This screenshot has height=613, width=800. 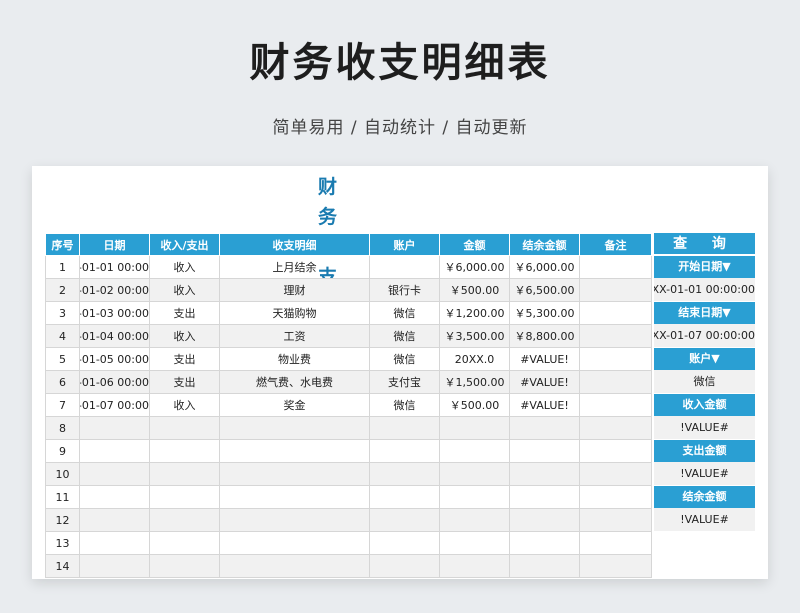 What do you see at coordinates (114, 336) in the screenshot?
I see `cell-date: 20XX-01-04 00:00` at bounding box center [114, 336].